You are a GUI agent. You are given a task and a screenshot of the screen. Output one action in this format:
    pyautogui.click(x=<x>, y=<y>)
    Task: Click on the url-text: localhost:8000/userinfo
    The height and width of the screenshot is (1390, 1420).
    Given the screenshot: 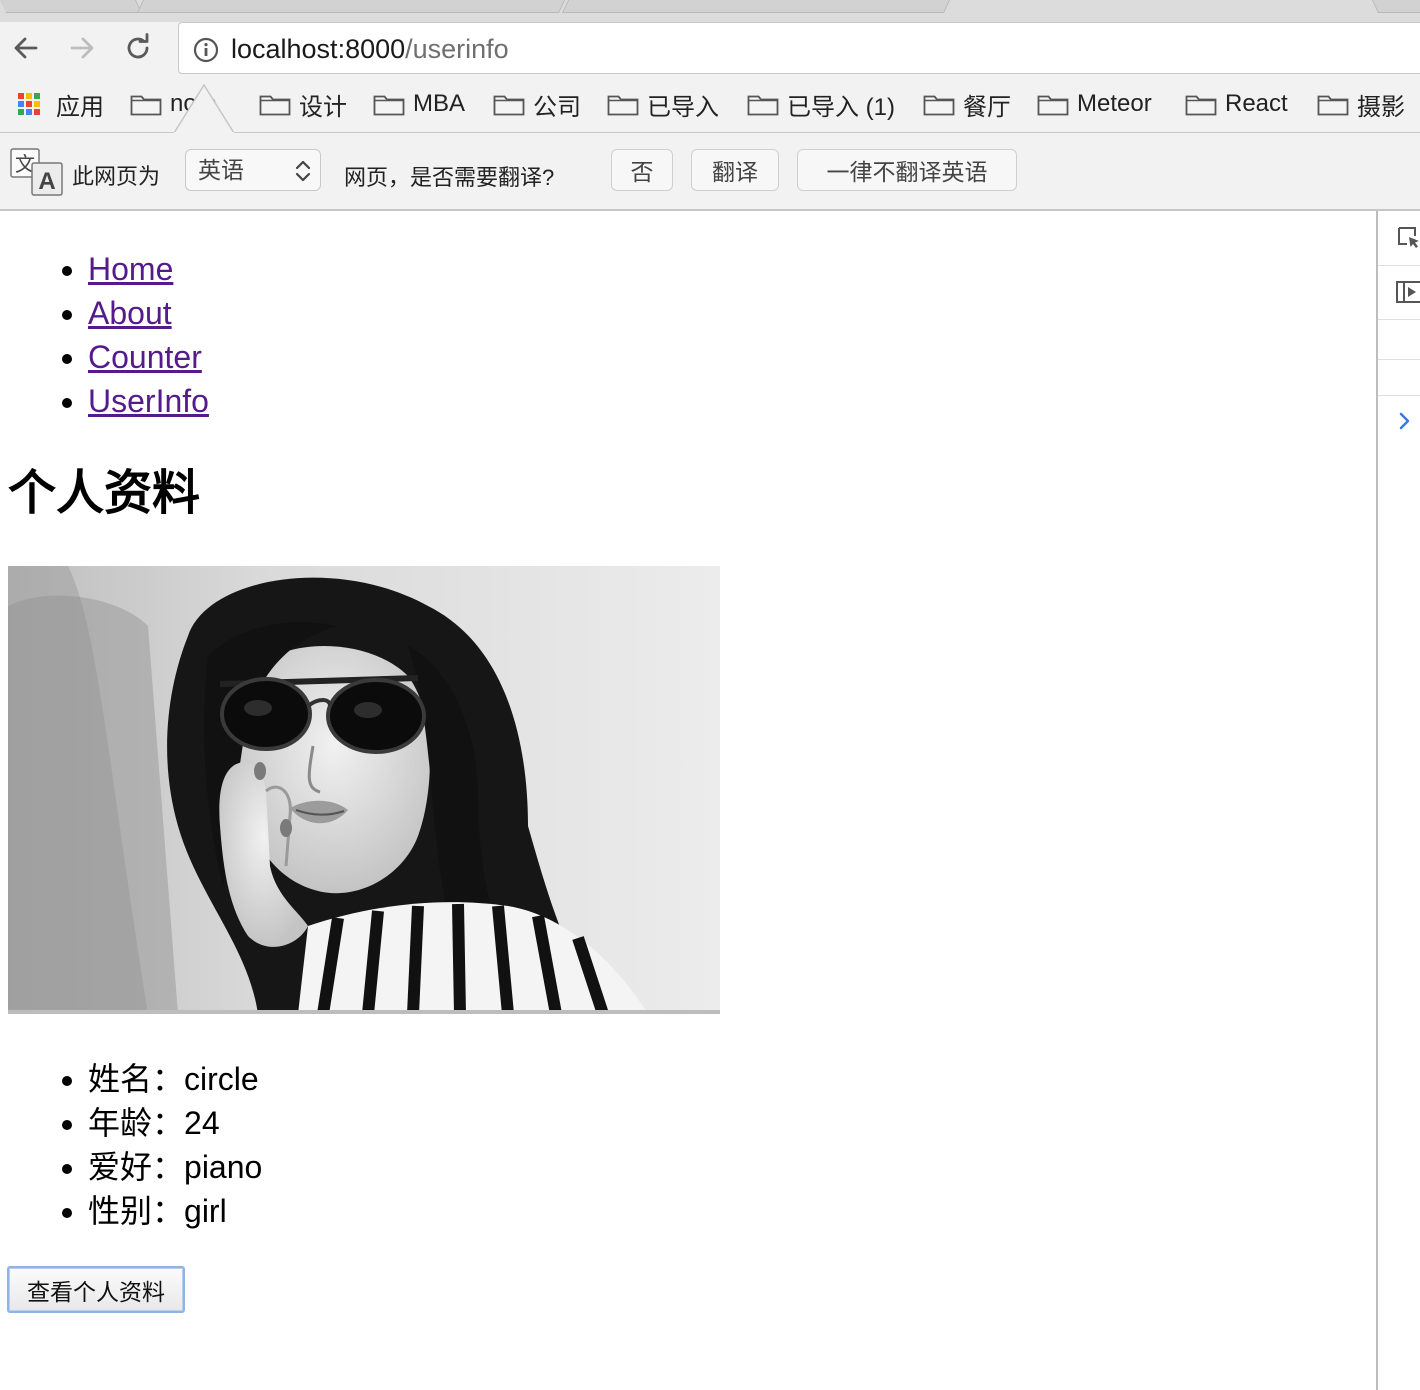 What is the action you would take?
    pyautogui.click(x=370, y=49)
    